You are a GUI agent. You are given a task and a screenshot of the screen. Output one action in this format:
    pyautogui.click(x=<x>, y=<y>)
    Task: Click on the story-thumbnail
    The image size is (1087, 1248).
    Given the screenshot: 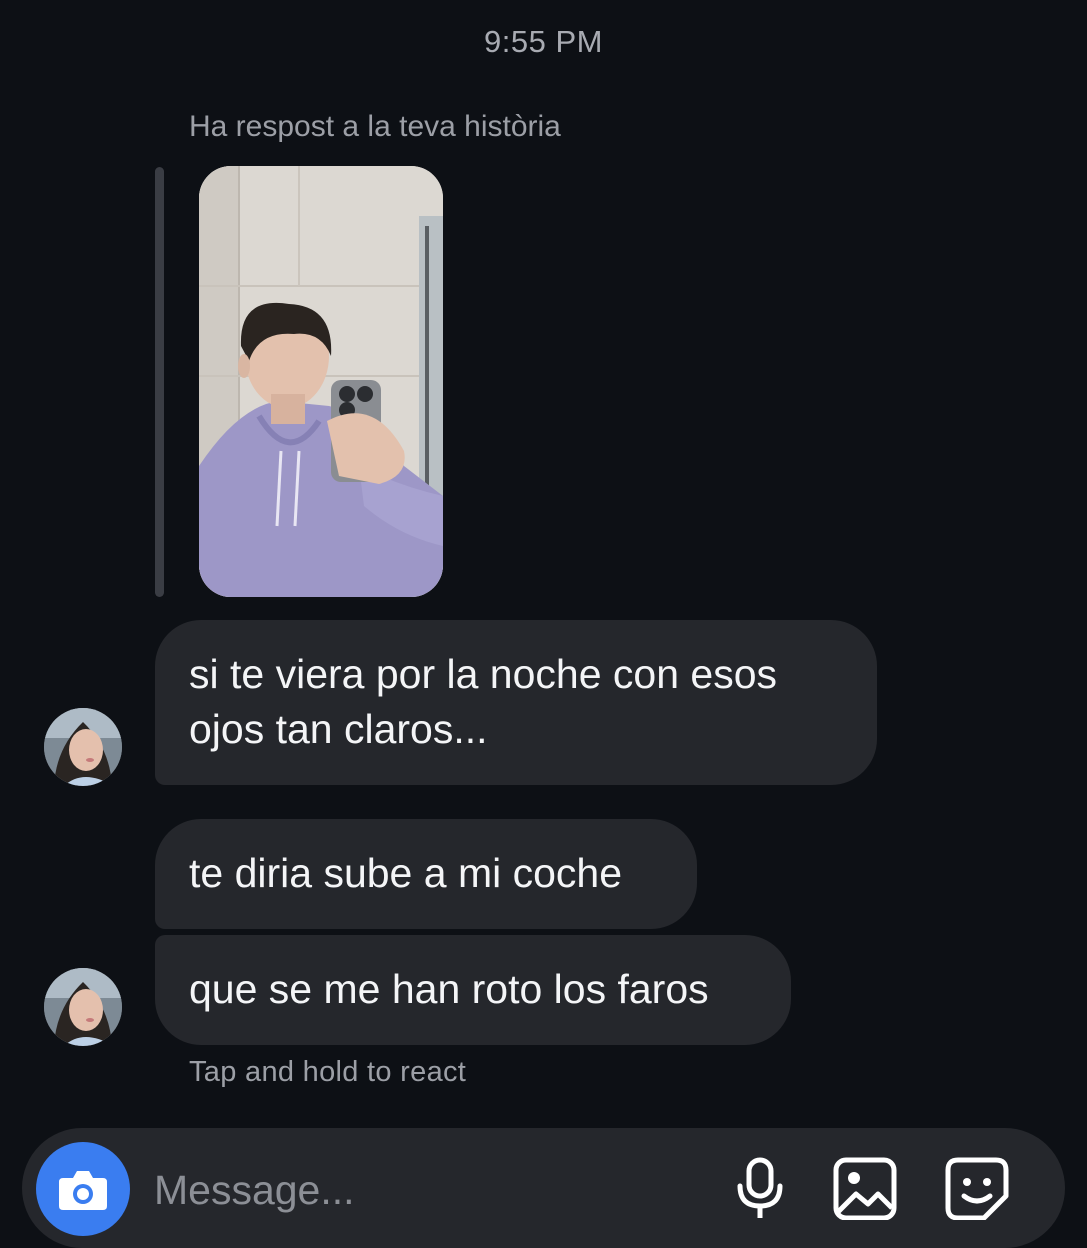 What is the action you would take?
    pyautogui.click(x=321, y=381)
    